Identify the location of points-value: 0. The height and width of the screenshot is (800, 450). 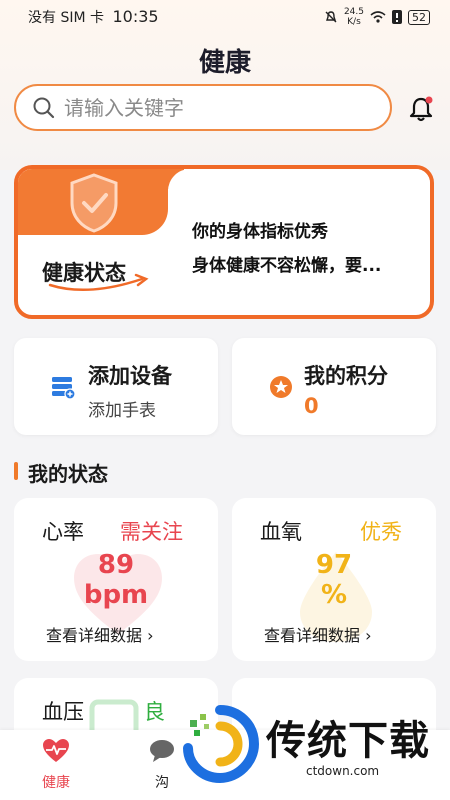
(311, 406).